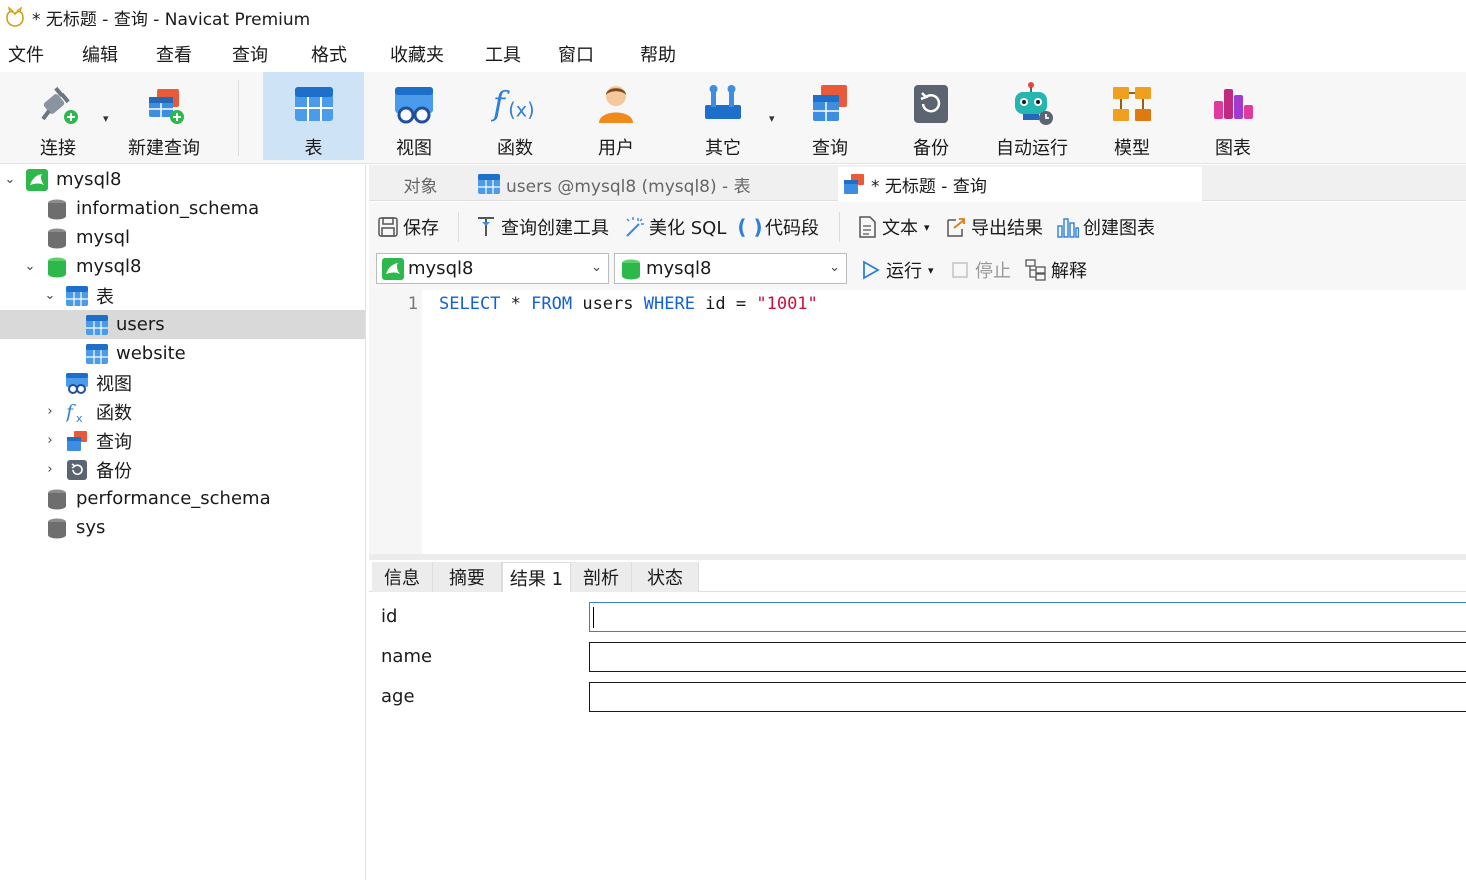  I want to click on tree-group-functions: › f x 函数, so click(182, 411).